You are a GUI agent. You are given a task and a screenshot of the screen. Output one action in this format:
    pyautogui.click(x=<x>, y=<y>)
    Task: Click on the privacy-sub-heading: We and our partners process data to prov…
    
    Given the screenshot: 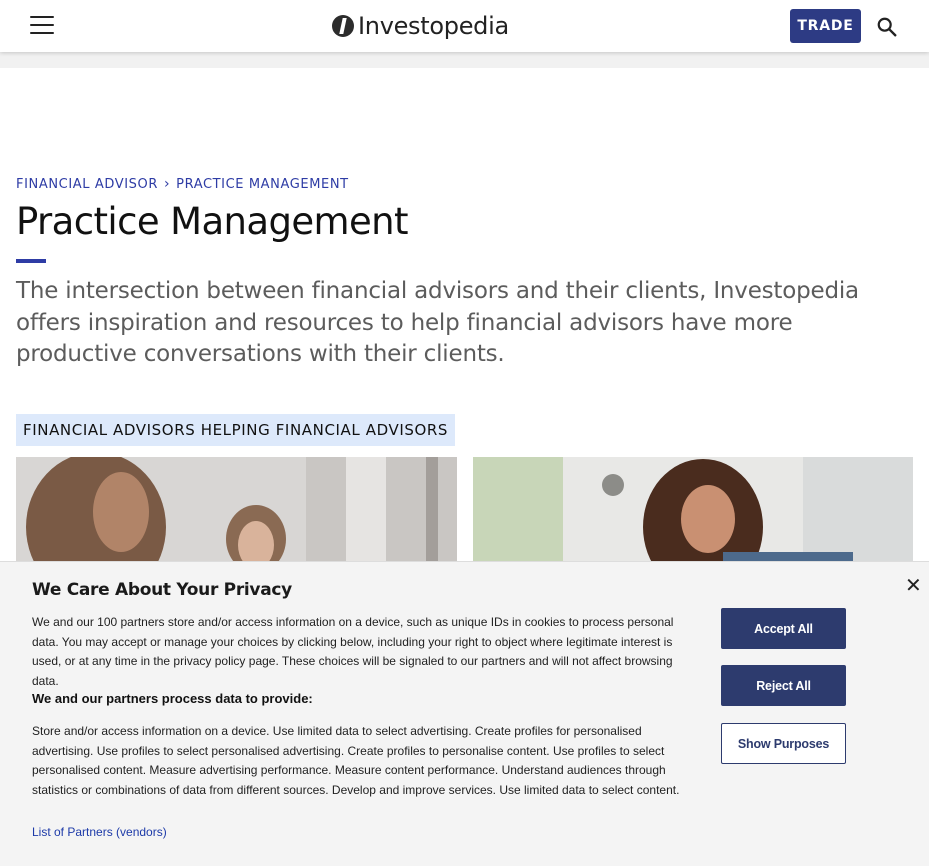 What is the action you would take?
    pyautogui.click(x=172, y=698)
    